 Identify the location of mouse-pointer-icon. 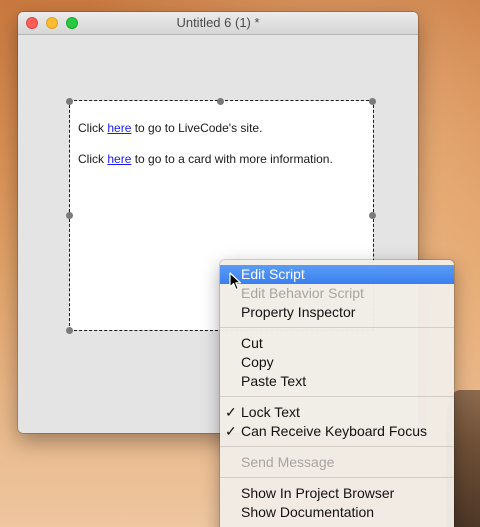
(235, 281).